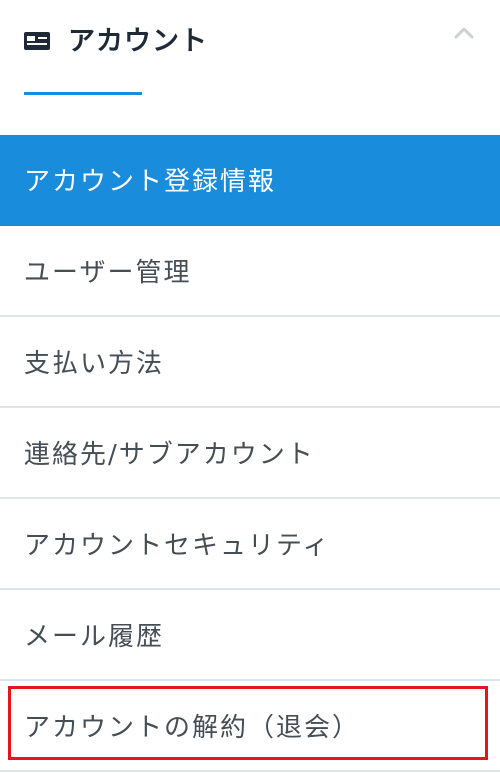 Image resolution: width=500 pixels, height=773 pixels. I want to click on chevron-up-icon, so click(464, 34).